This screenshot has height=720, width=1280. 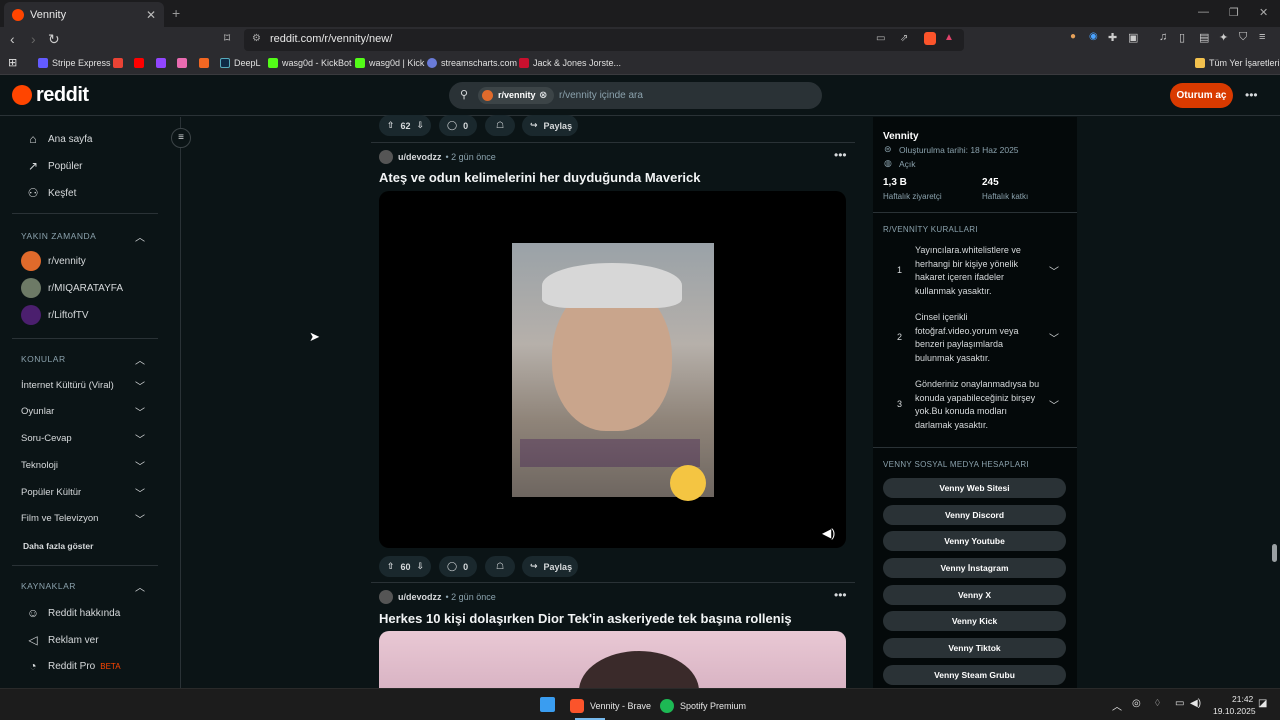 I want to click on social-instagram-button: Venny İnstagram, so click(x=974, y=568).